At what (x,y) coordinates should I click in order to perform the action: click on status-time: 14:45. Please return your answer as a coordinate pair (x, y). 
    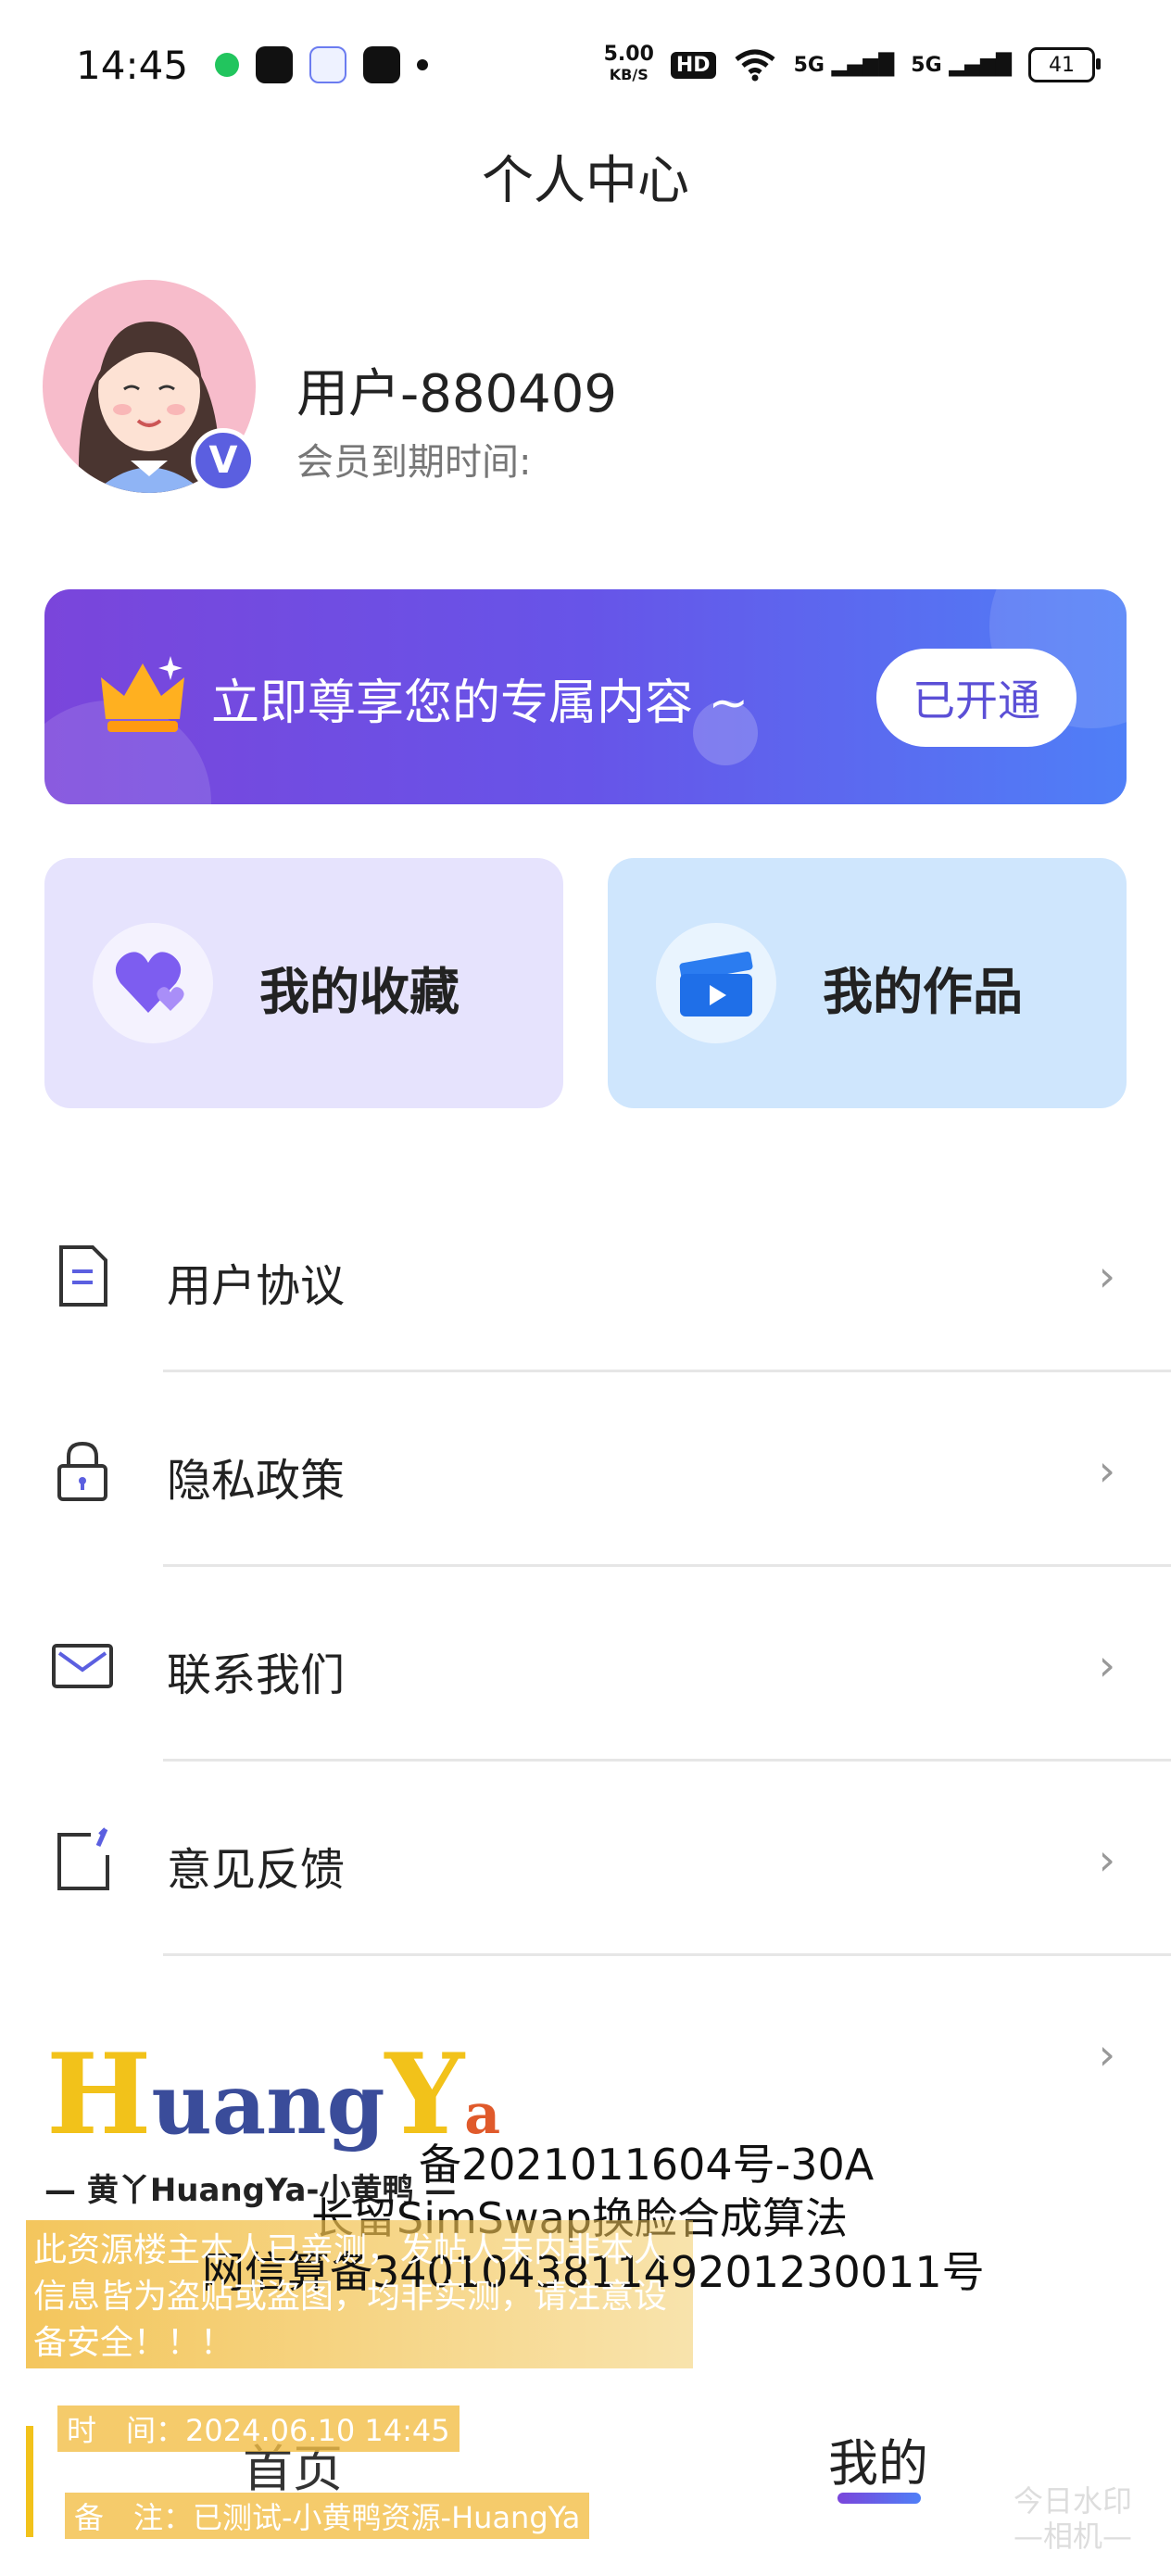
    Looking at the image, I should click on (133, 65).